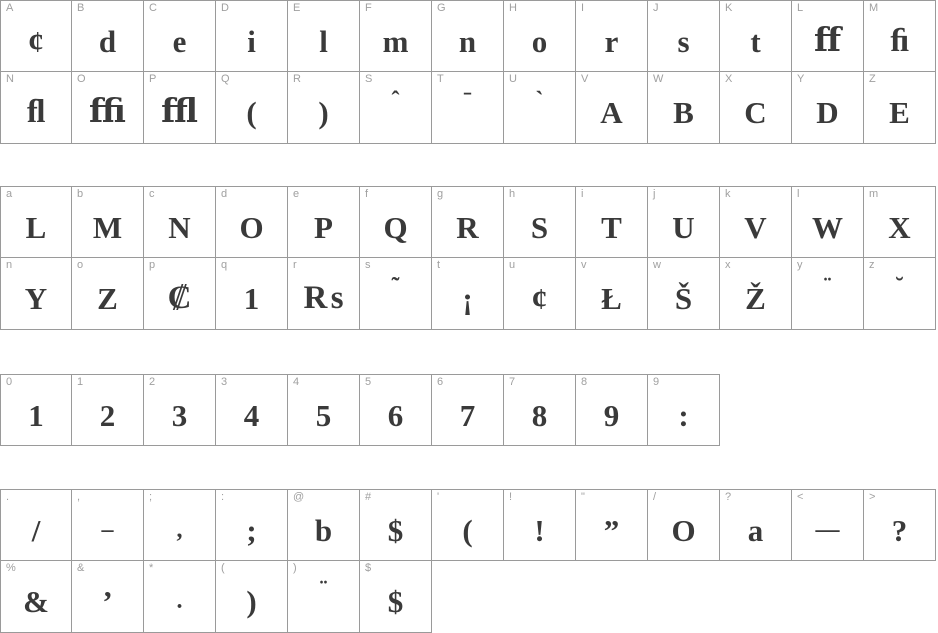  I want to click on cell-glyph: Ž, so click(755, 298).